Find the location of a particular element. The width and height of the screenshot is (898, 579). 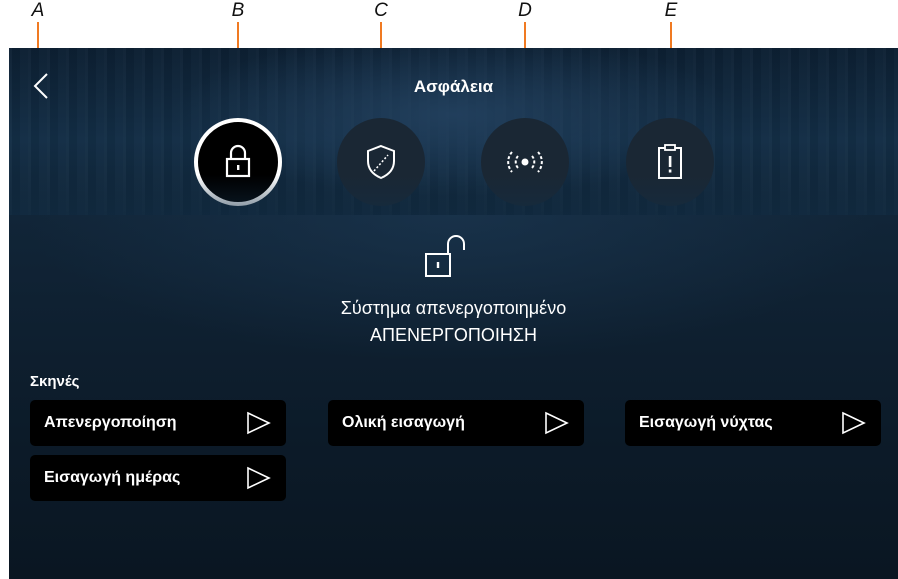

status-line-1: Σύστημα απενεργοποιημένο is located at coordinates (453, 308).